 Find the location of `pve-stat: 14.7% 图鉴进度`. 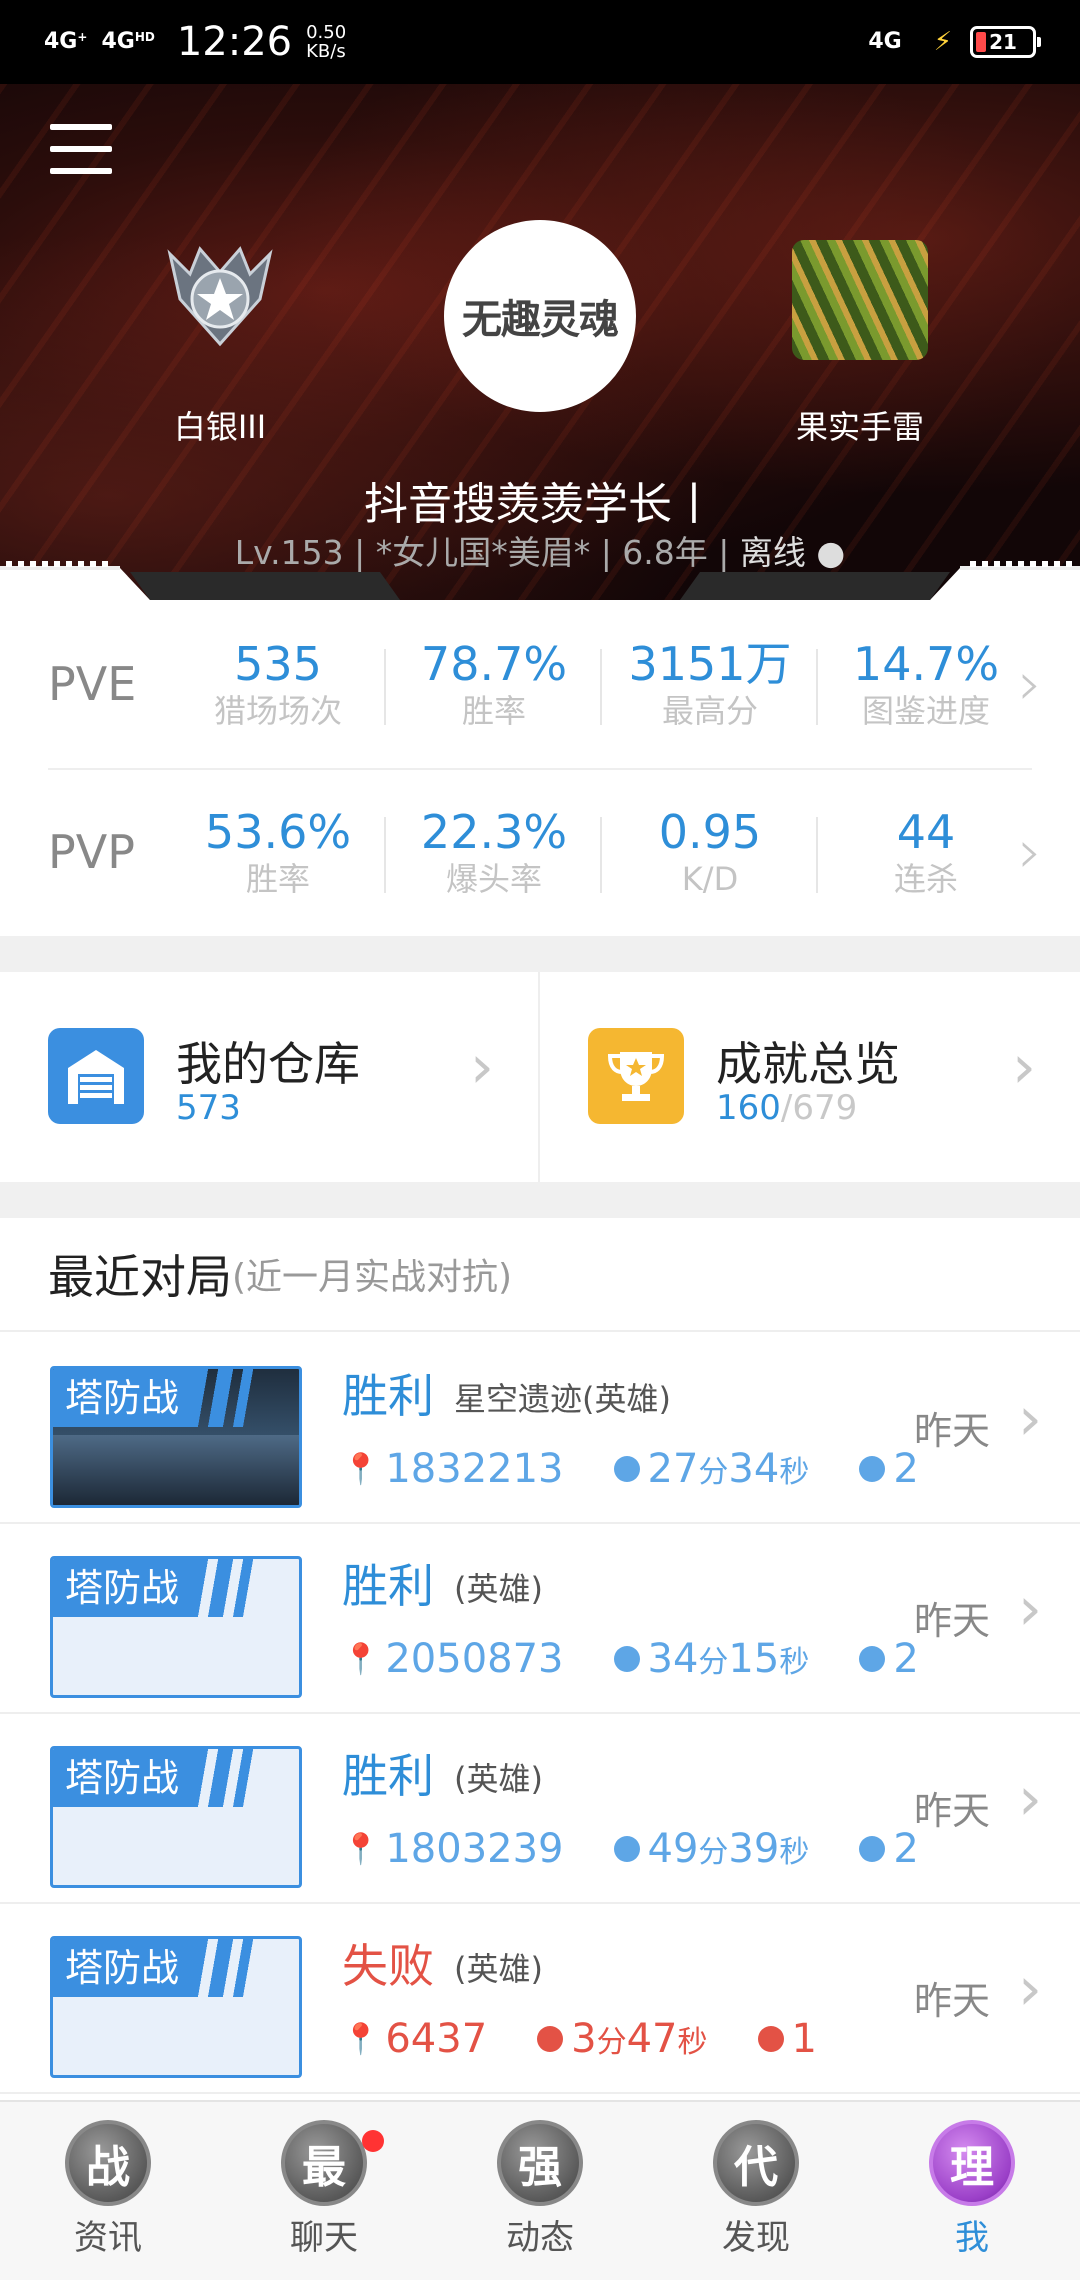

pve-stat: 14.7% 图鉴进度 is located at coordinates (926, 684).